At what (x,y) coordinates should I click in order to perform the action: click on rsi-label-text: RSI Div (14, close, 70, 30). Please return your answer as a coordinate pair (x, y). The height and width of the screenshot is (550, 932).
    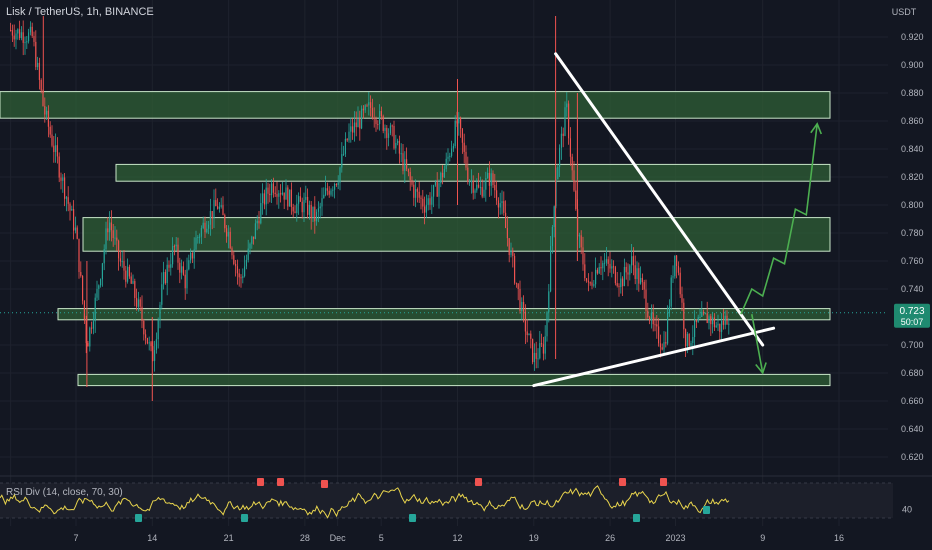
    Looking at the image, I should click on (64, 492).